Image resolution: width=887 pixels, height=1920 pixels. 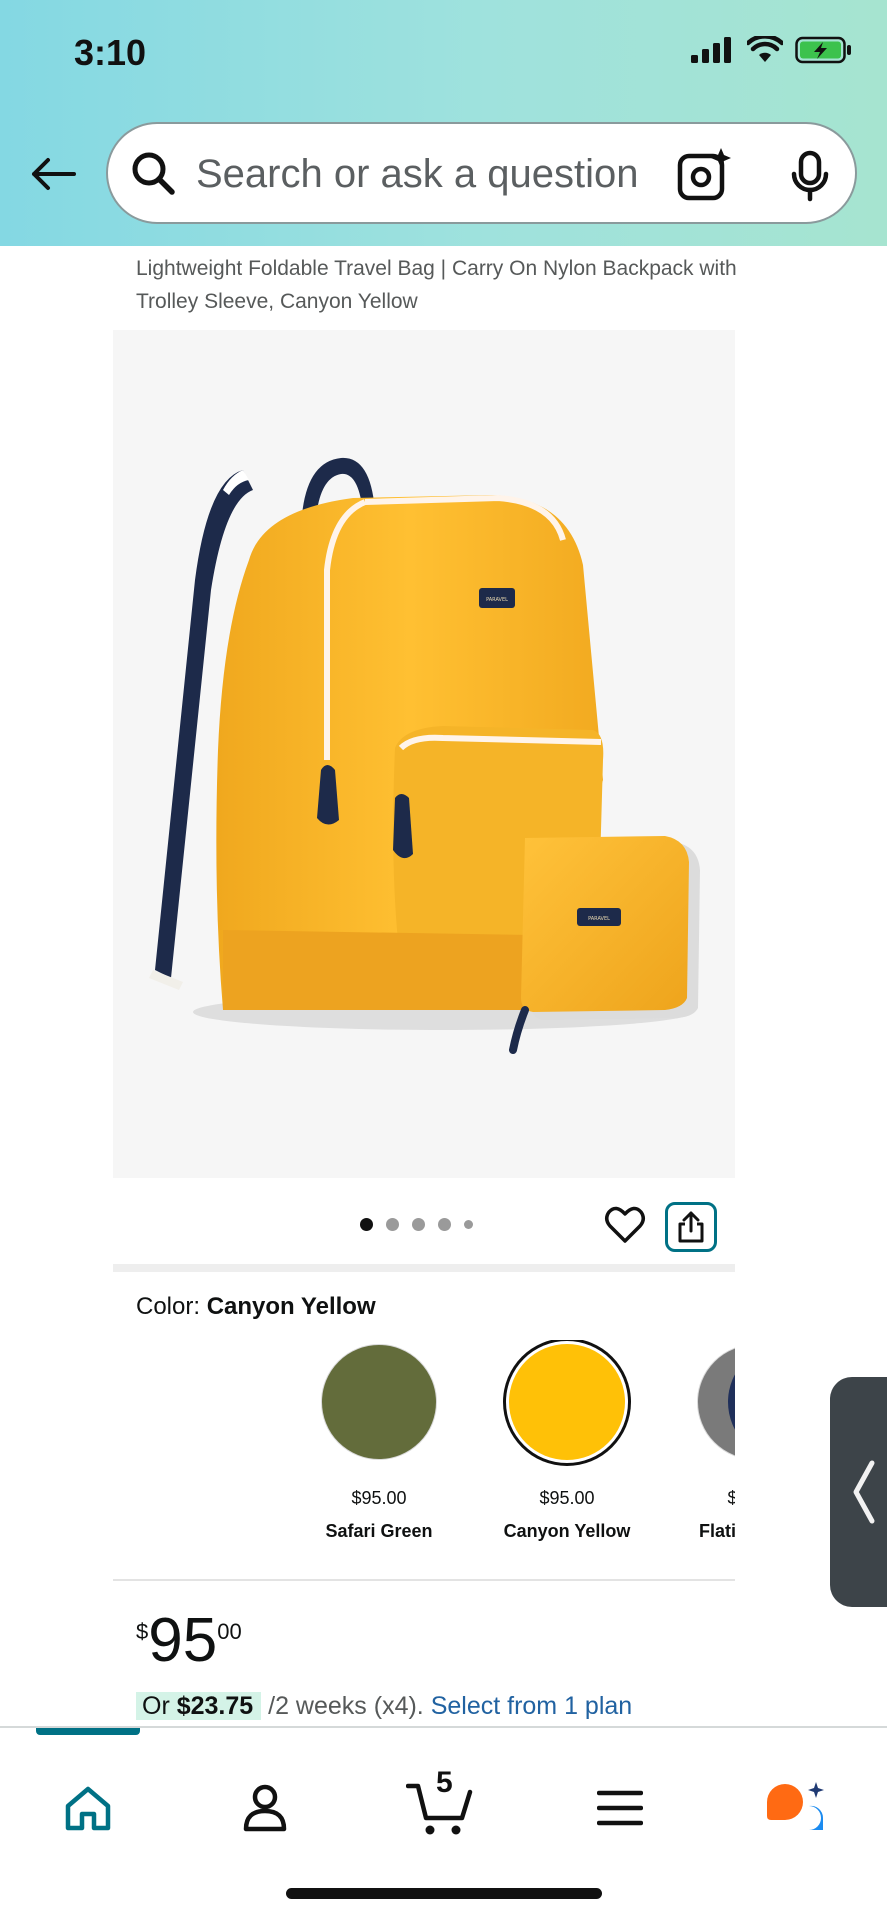 I want to click on pouch-brand-tag: PARAVEL, so click(x=599, y=919).